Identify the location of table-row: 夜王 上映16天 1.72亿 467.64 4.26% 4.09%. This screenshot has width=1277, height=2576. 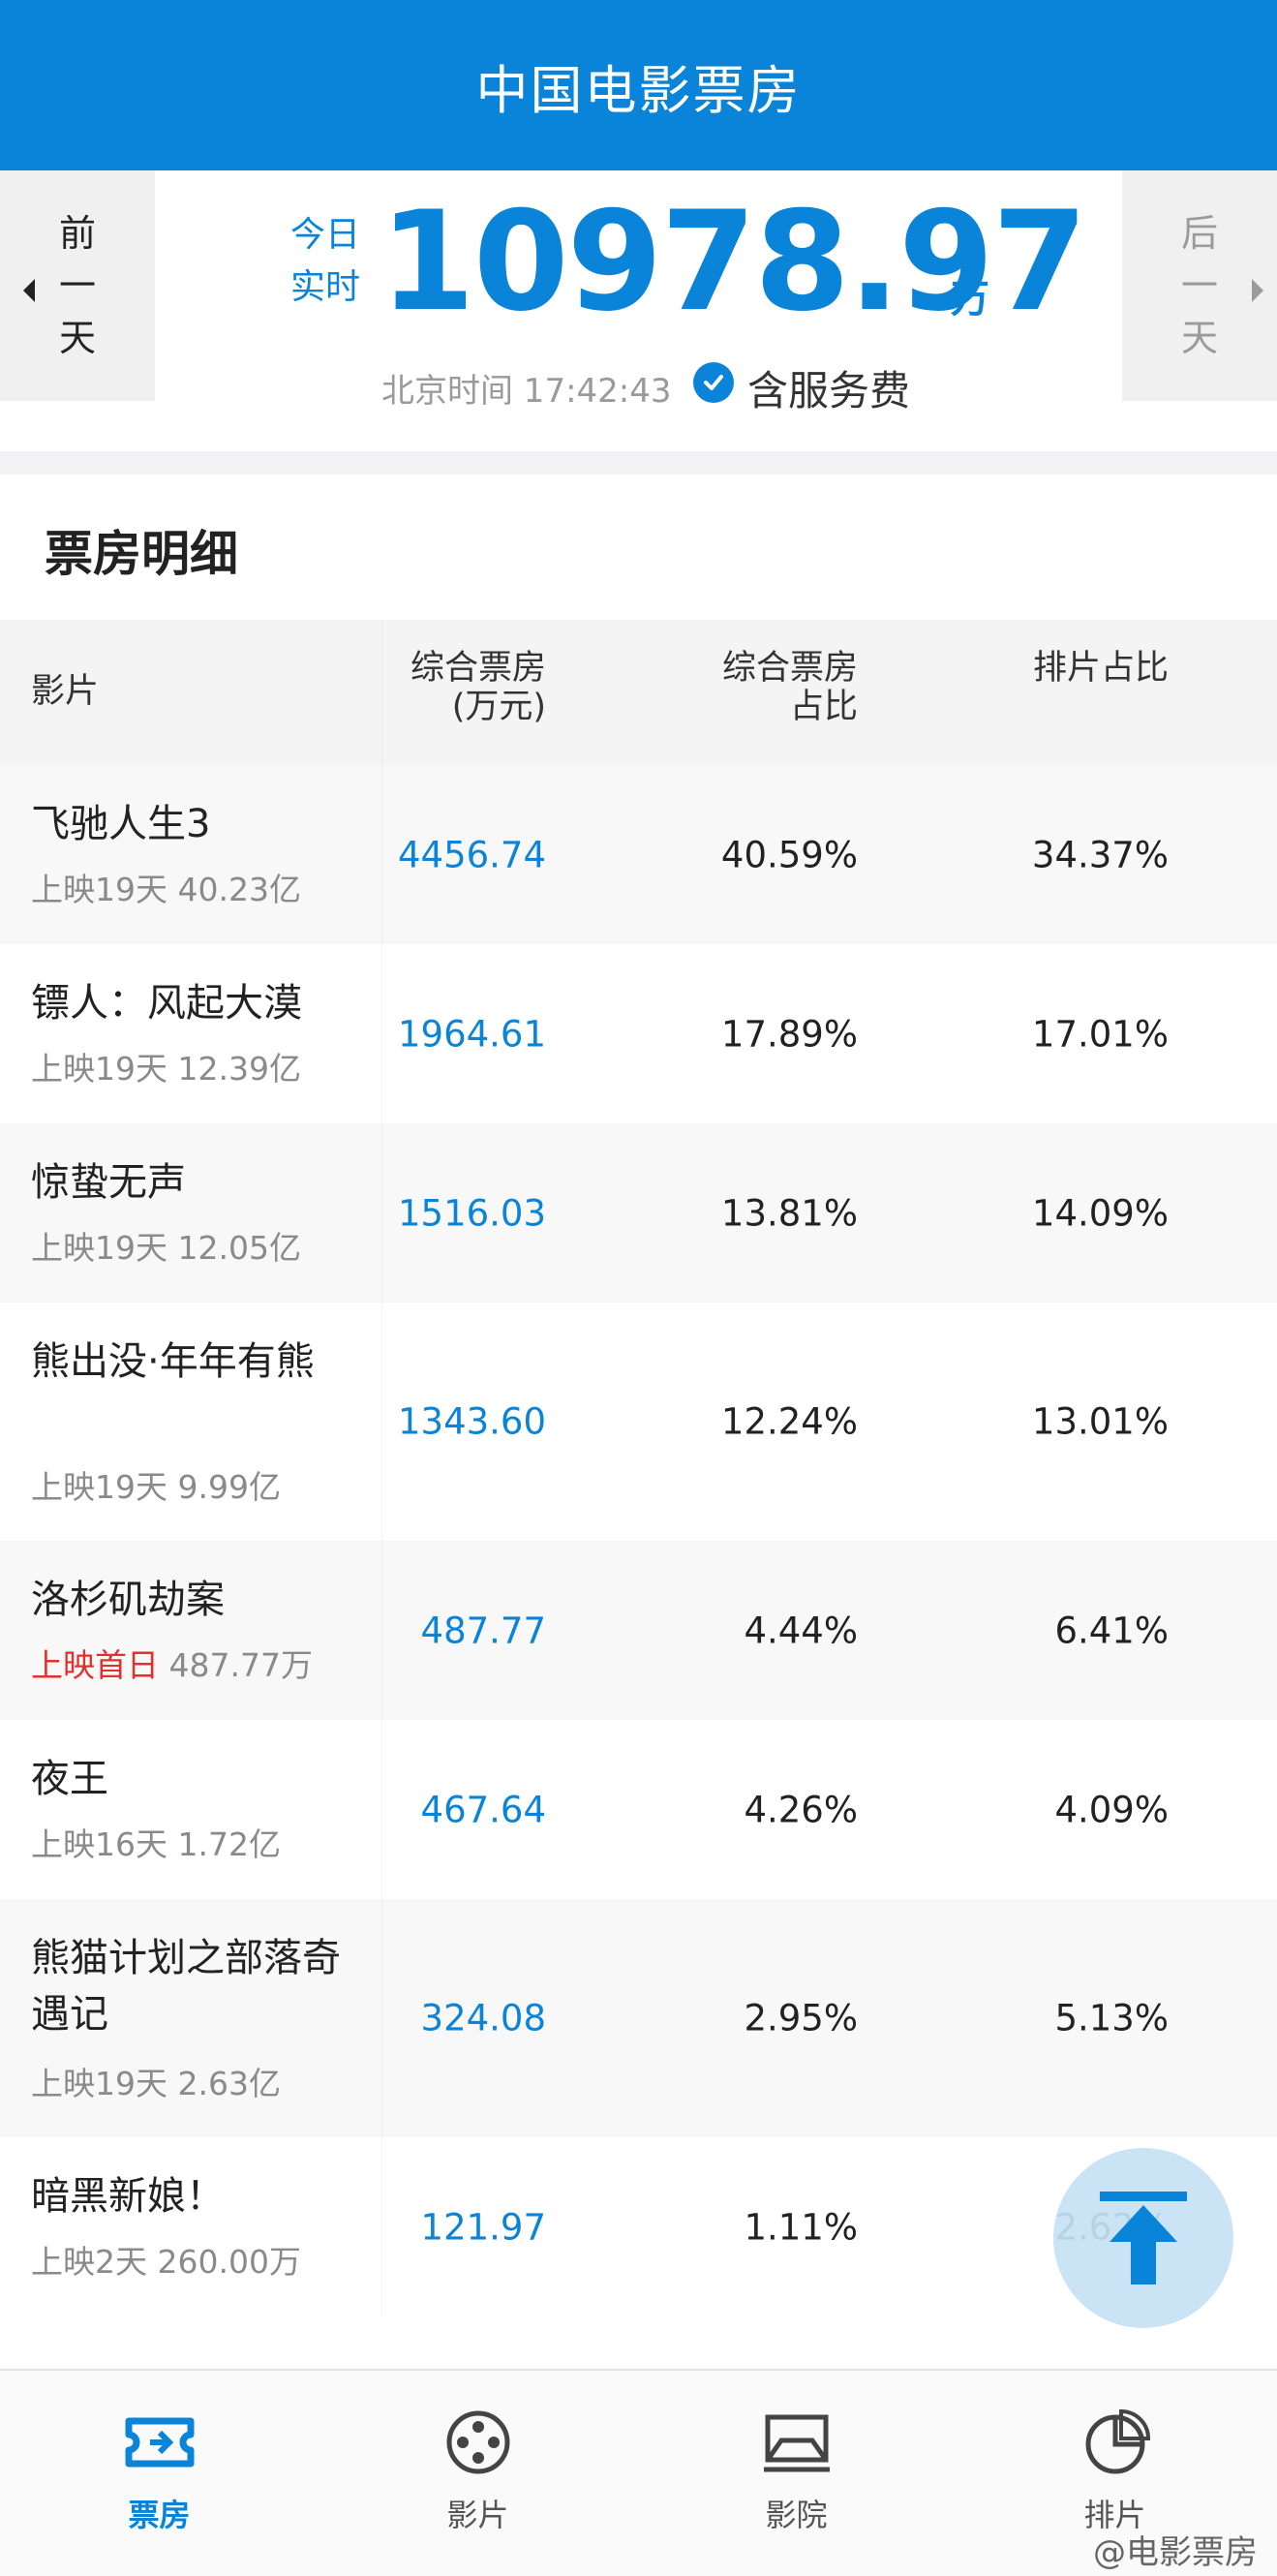
(638, 1809).